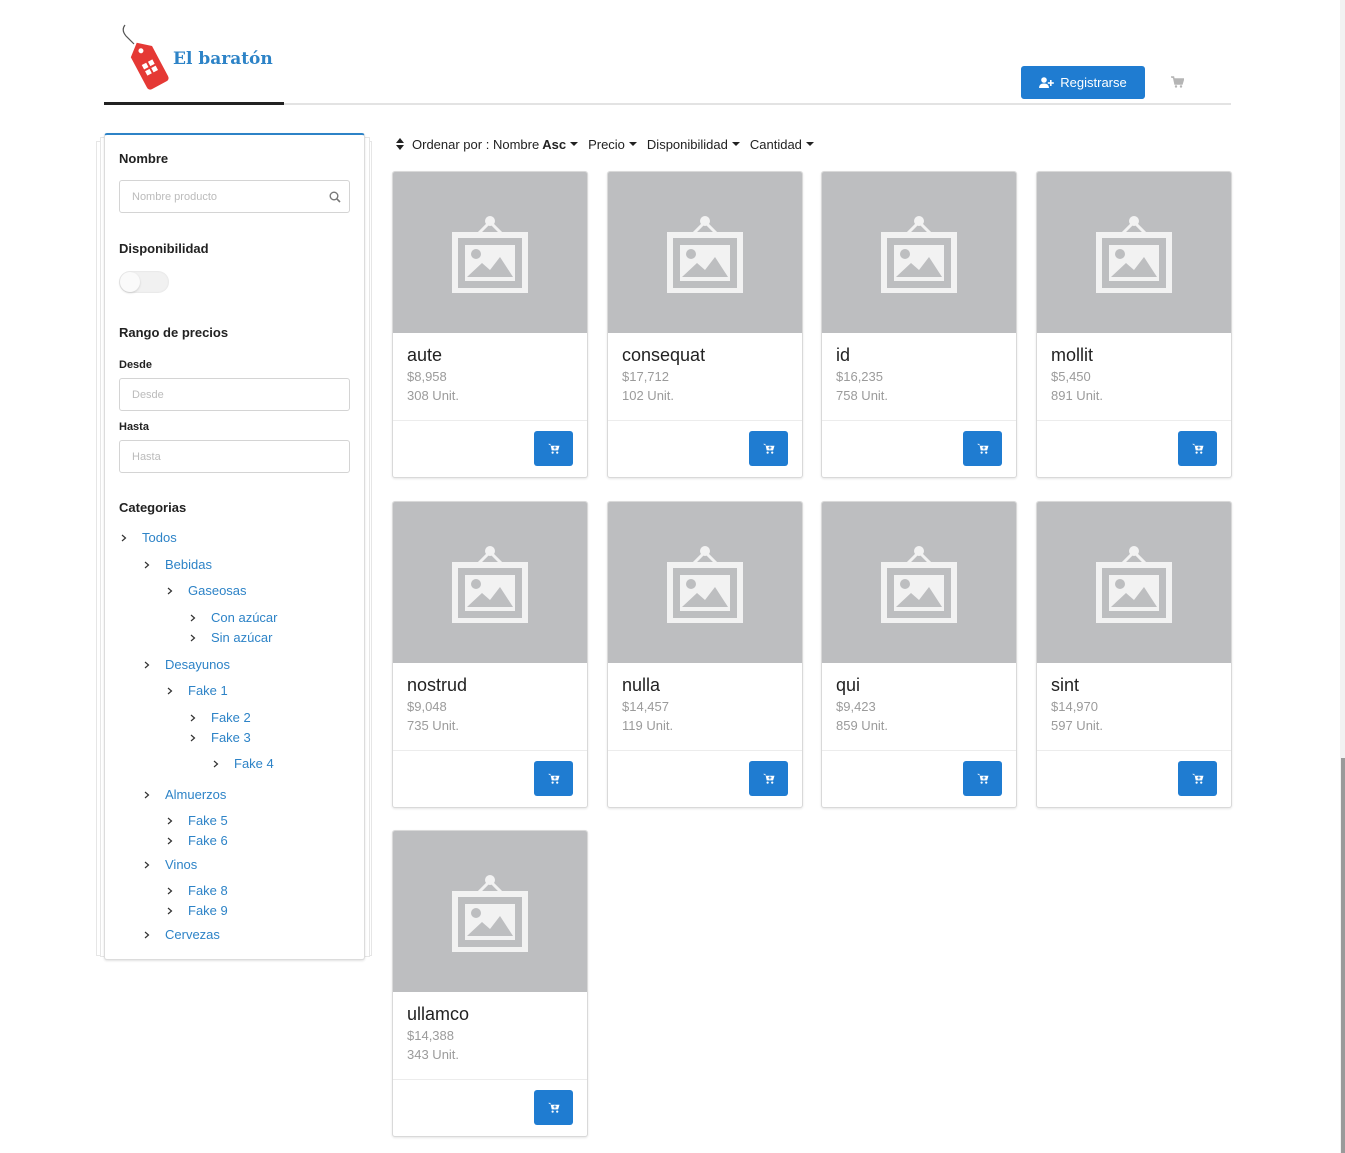 The image size is (1345, 1153). I want to click on register-label: Registrarse, so click(1093, 82).